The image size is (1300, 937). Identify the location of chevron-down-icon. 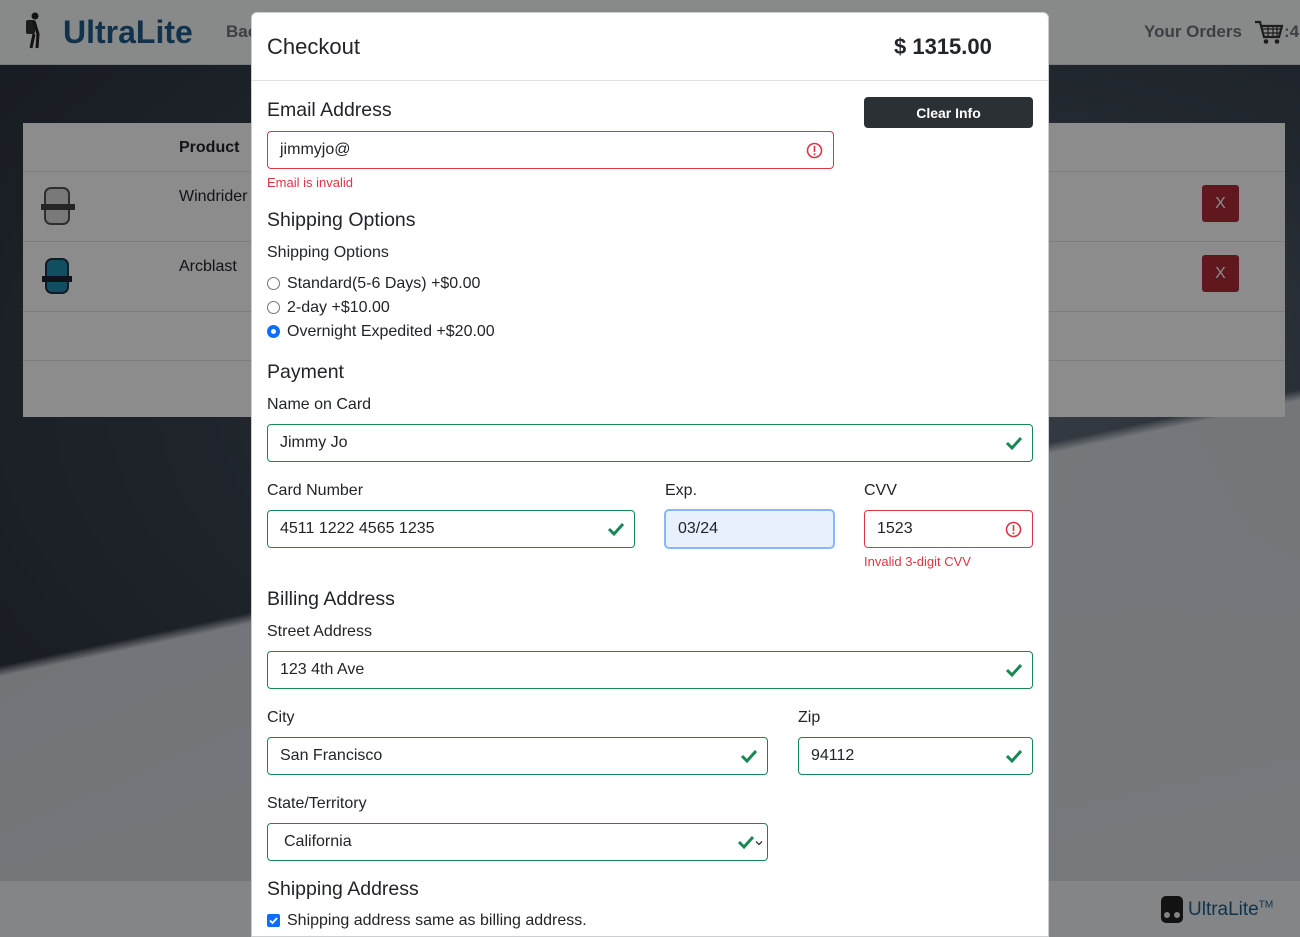
(759, 843).